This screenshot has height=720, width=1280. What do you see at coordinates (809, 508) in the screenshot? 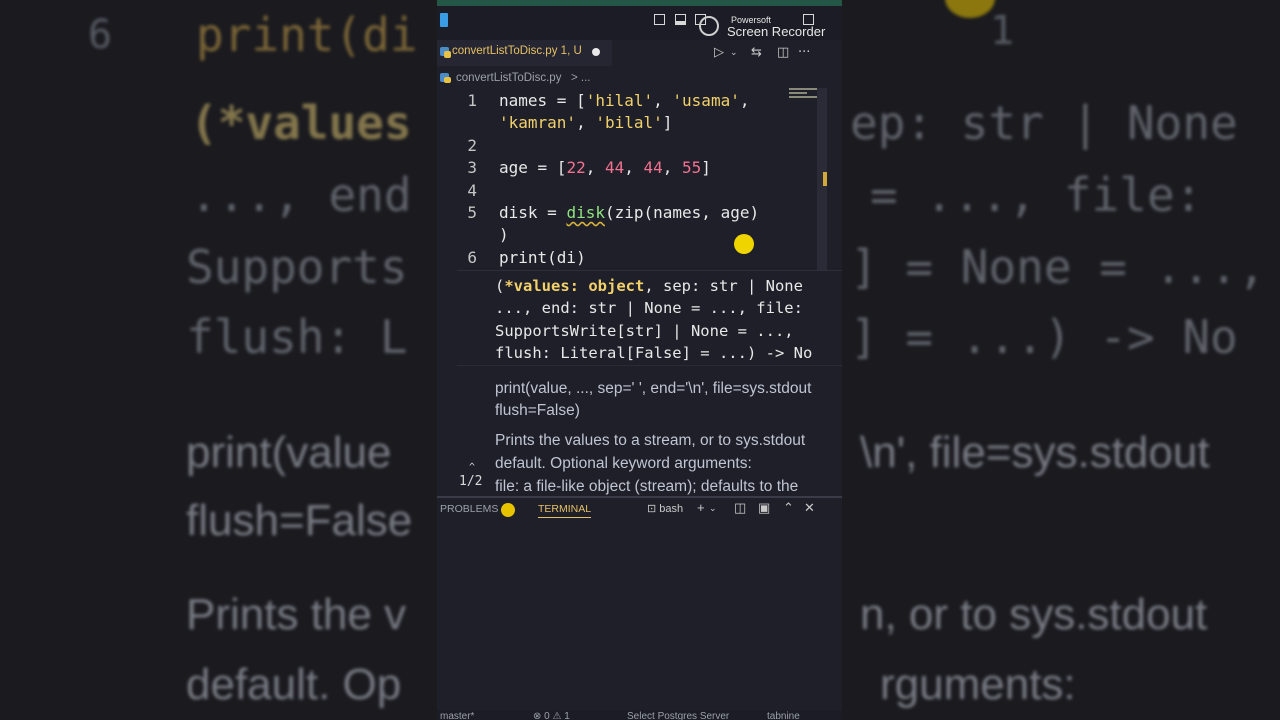
I see `close-panel-icon: ✕` at bounding box center [809, 508].